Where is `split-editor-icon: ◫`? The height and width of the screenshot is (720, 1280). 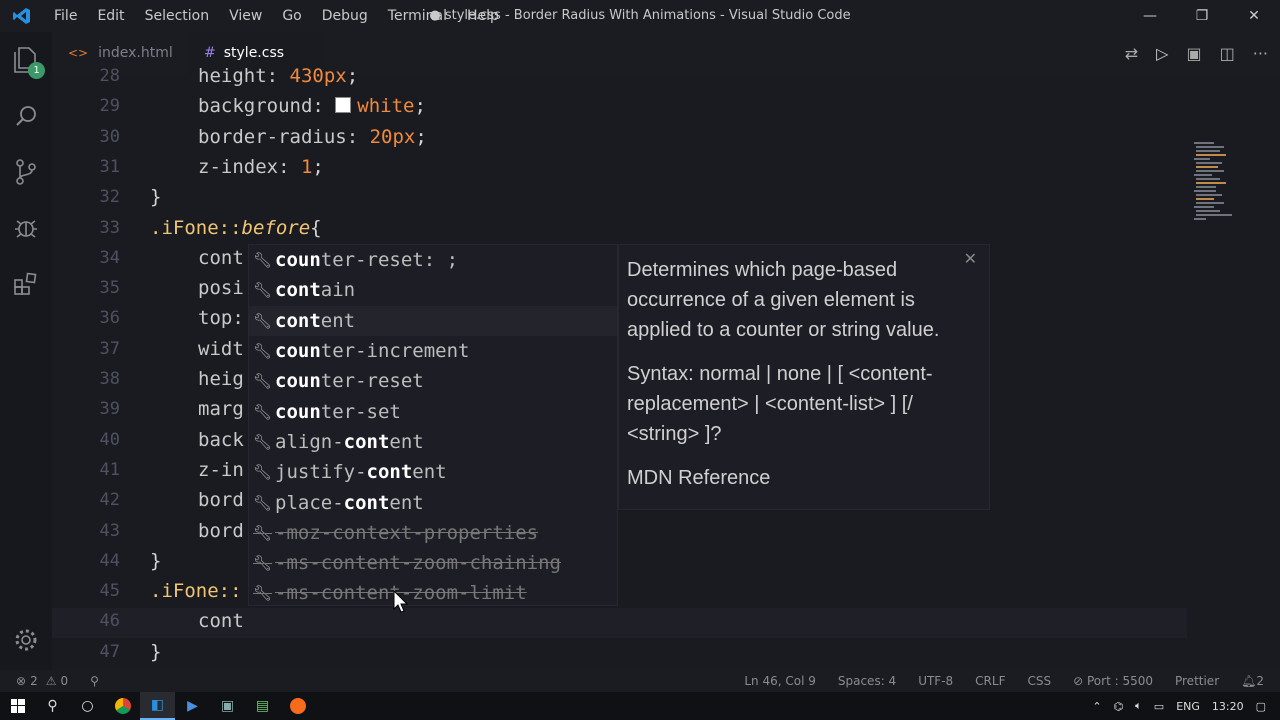 split-editor-icon: ◫ is located at coordinates (1227, 53).